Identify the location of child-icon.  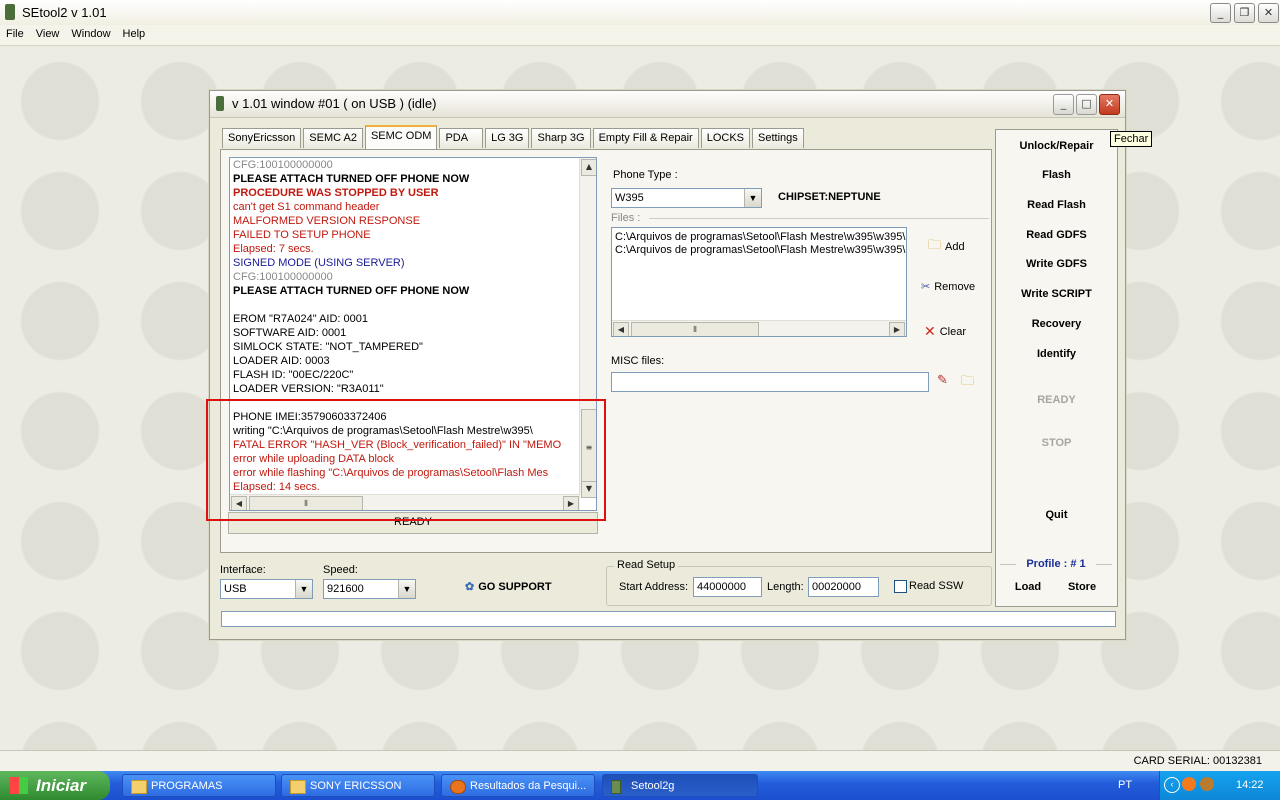
(220, 103).